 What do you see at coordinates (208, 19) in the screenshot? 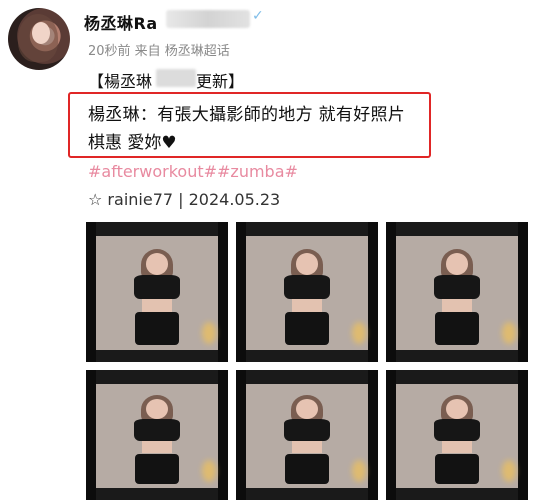
I see `username-redacted-blur` at bounding box center [208, 19].